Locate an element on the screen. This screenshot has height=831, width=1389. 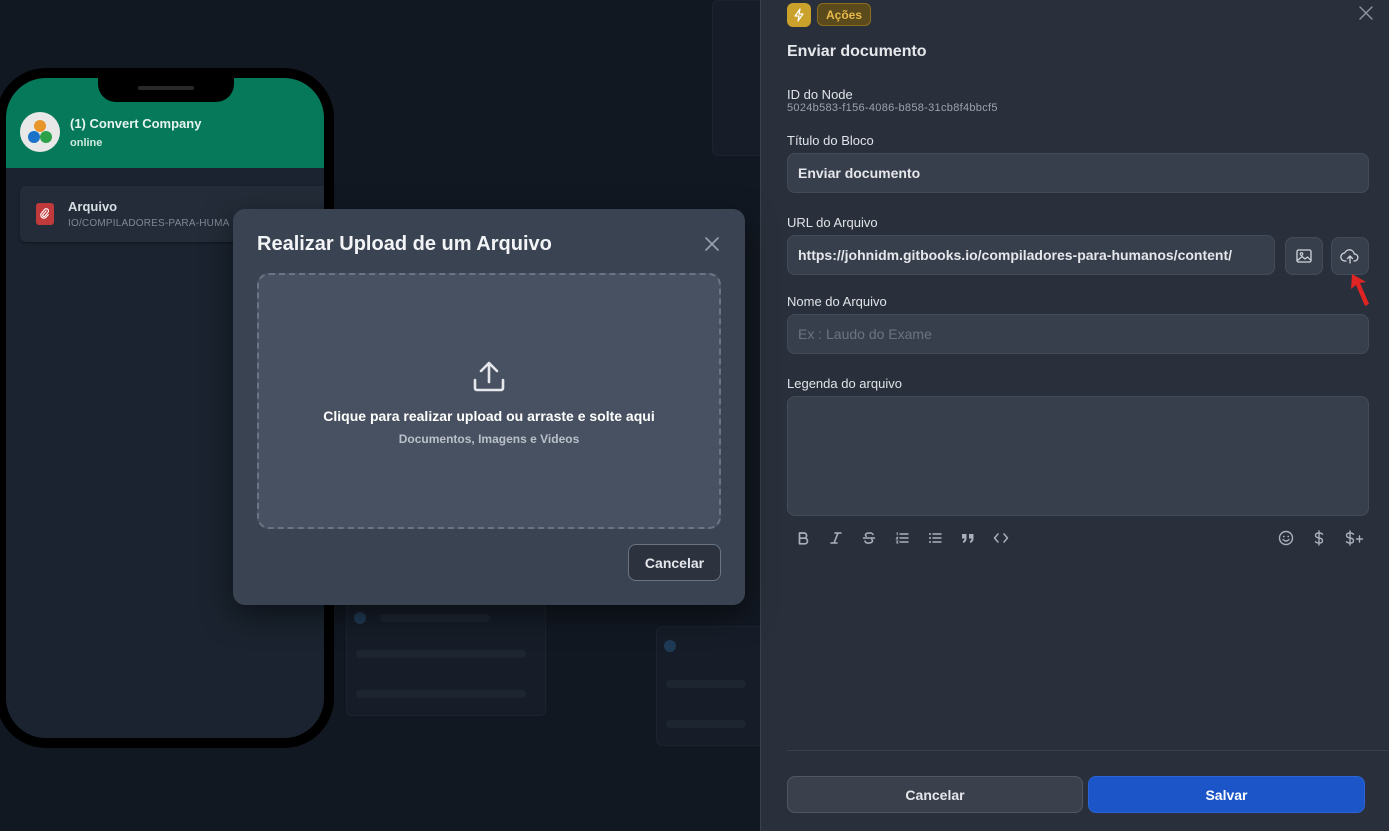
image-icon is located at coordinates (1304, 256).